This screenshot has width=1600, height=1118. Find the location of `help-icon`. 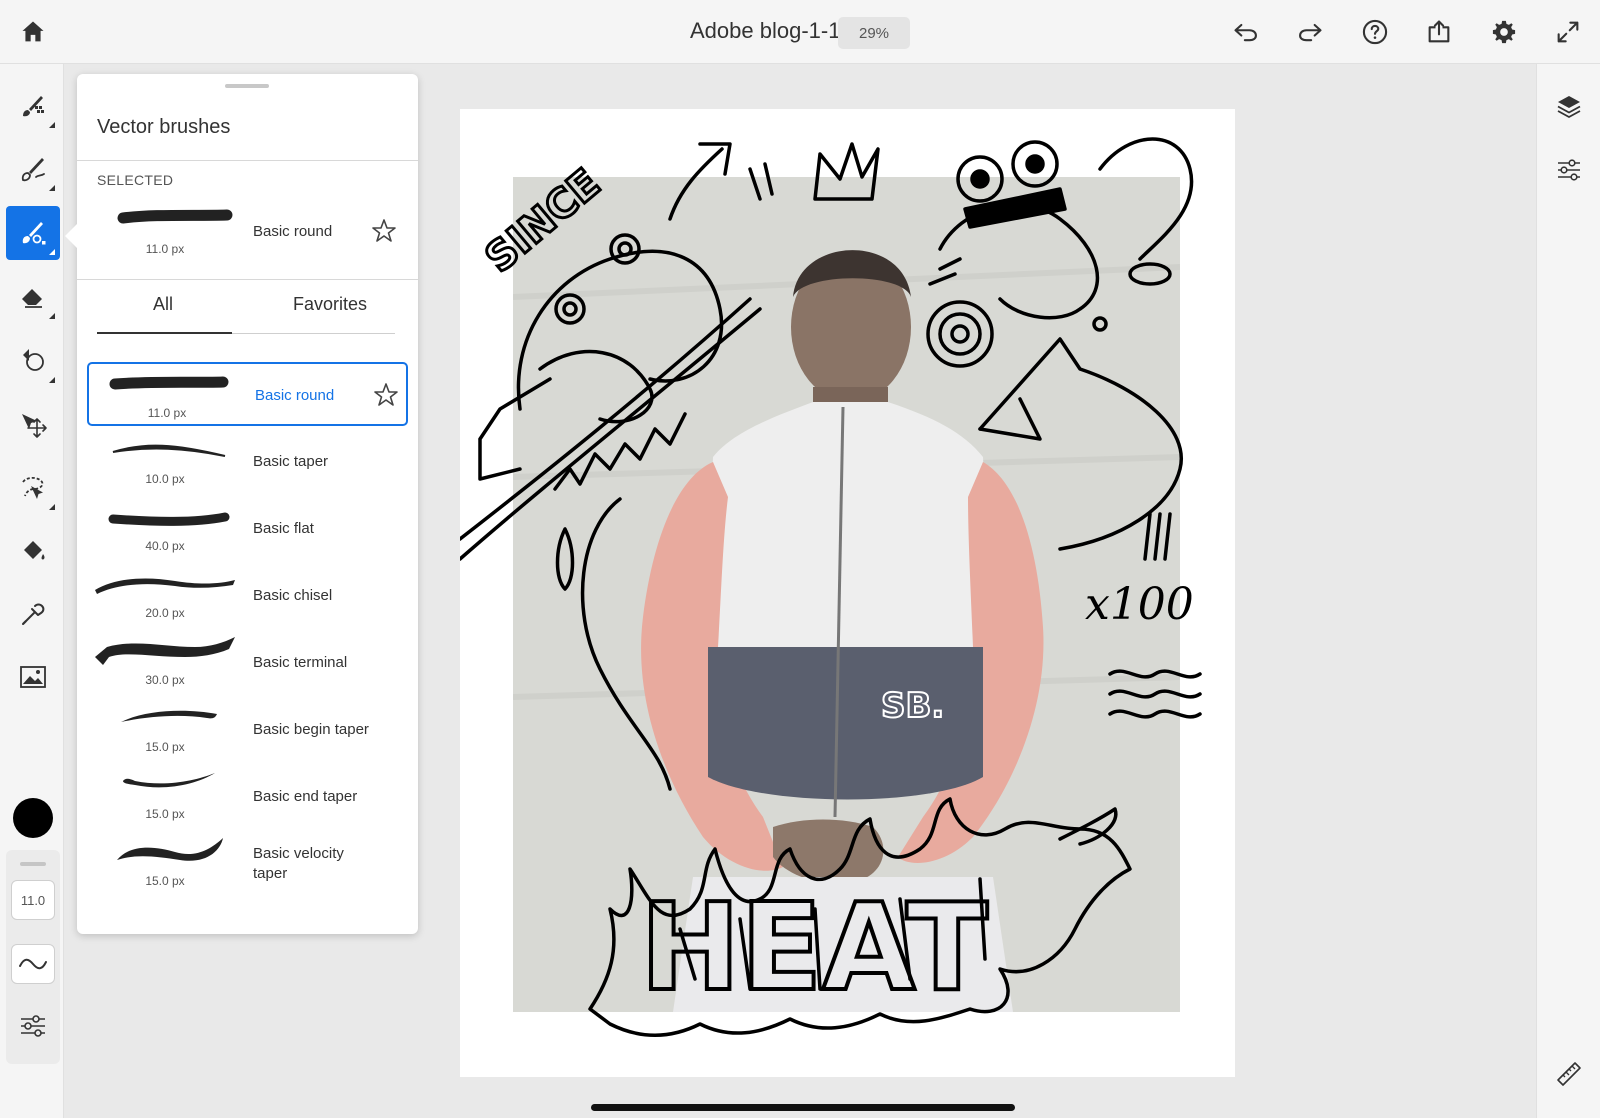

help-icon is located at coordinates (1375, 32).